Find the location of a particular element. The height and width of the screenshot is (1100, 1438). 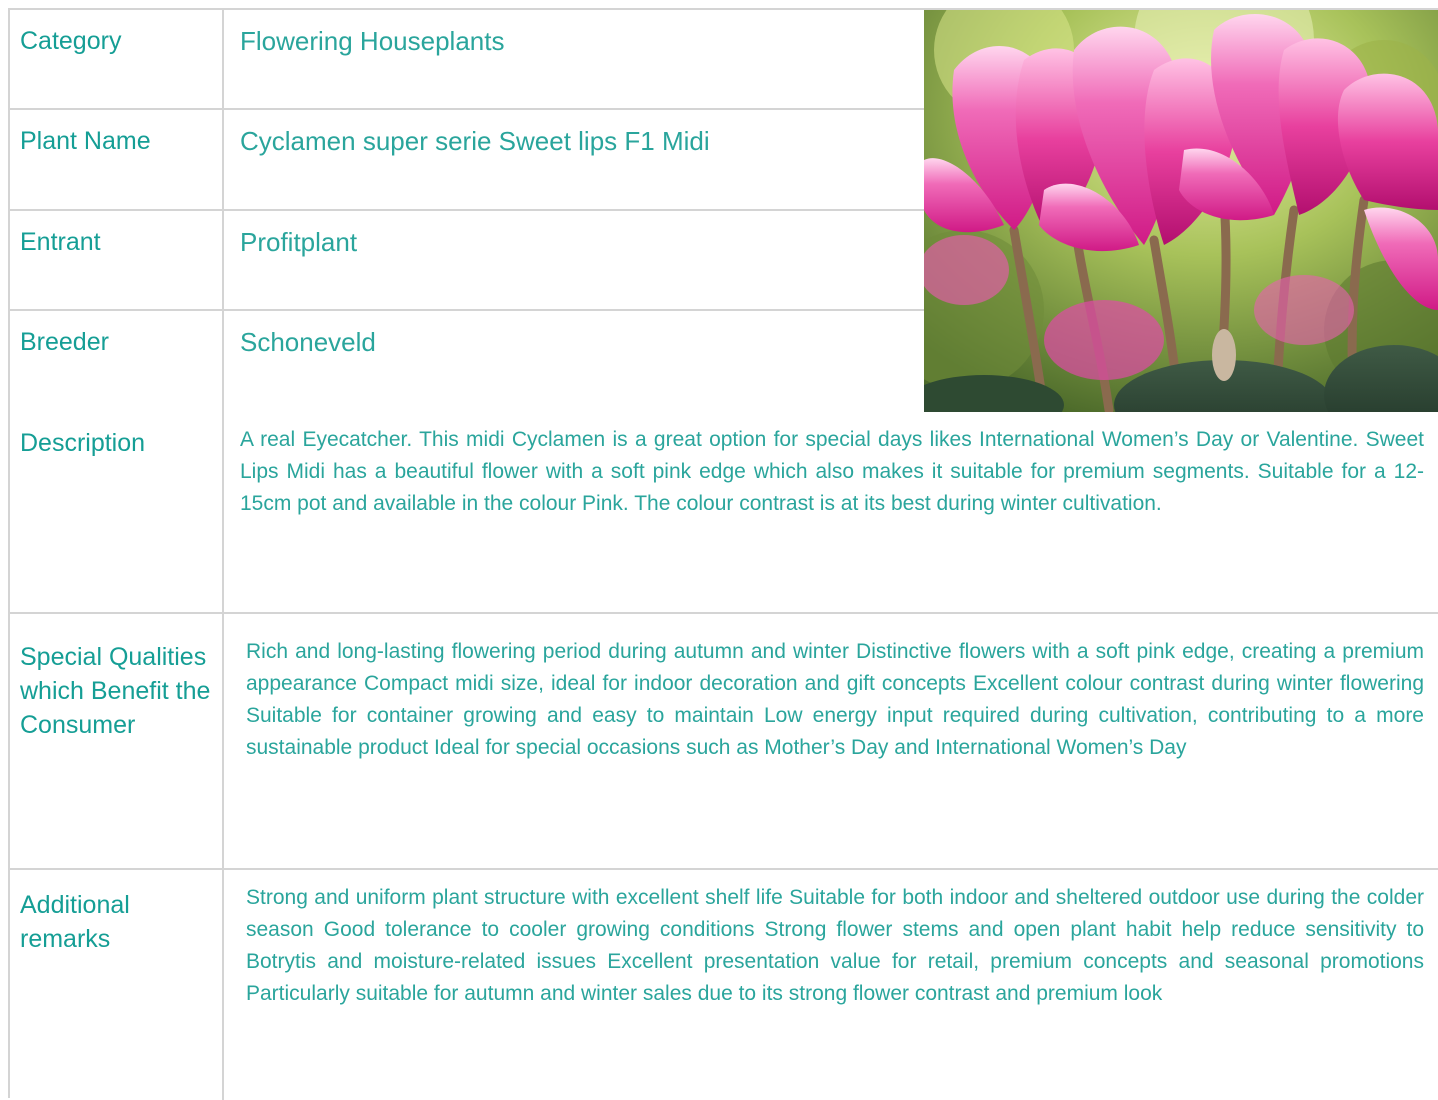

description-label: Description is located at coordinates (117, 512).